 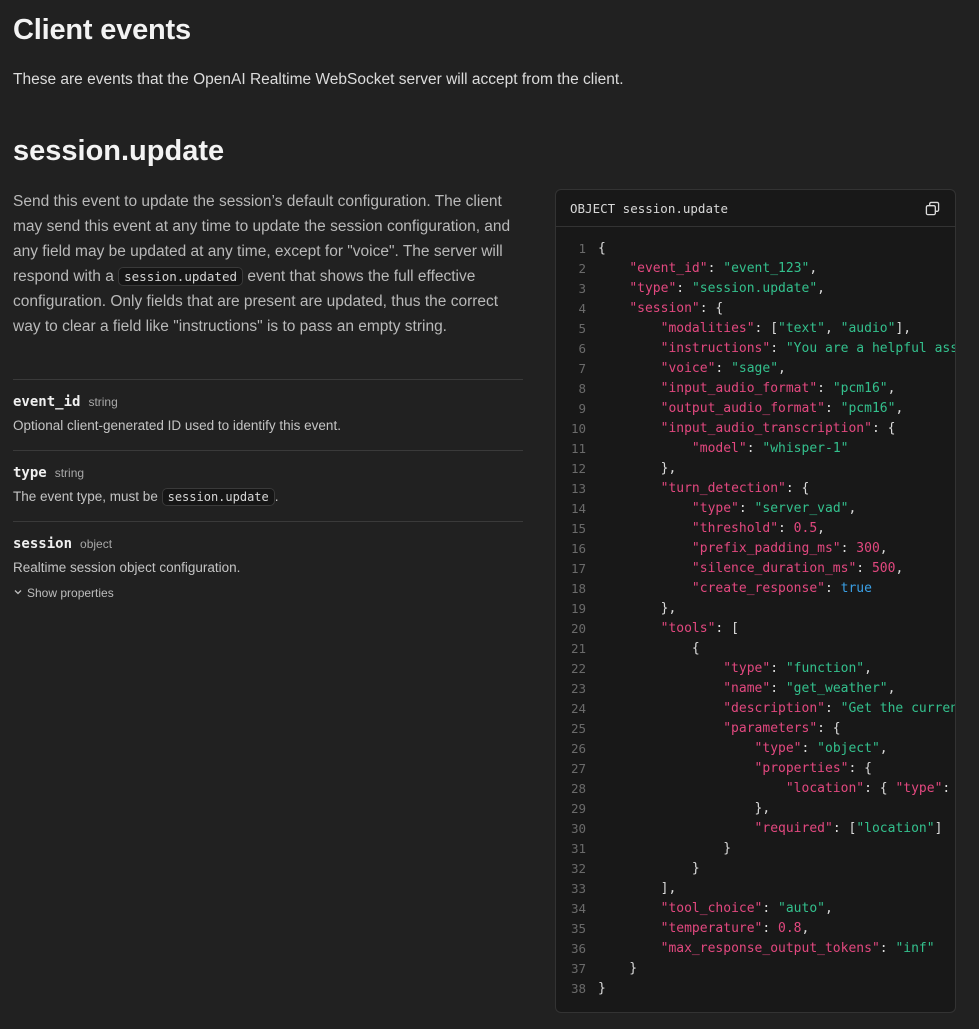 What do you see at coordinates (688, 628) in the screenshot?
I see `code-token: "tools"` at bounding box center [688, 628].